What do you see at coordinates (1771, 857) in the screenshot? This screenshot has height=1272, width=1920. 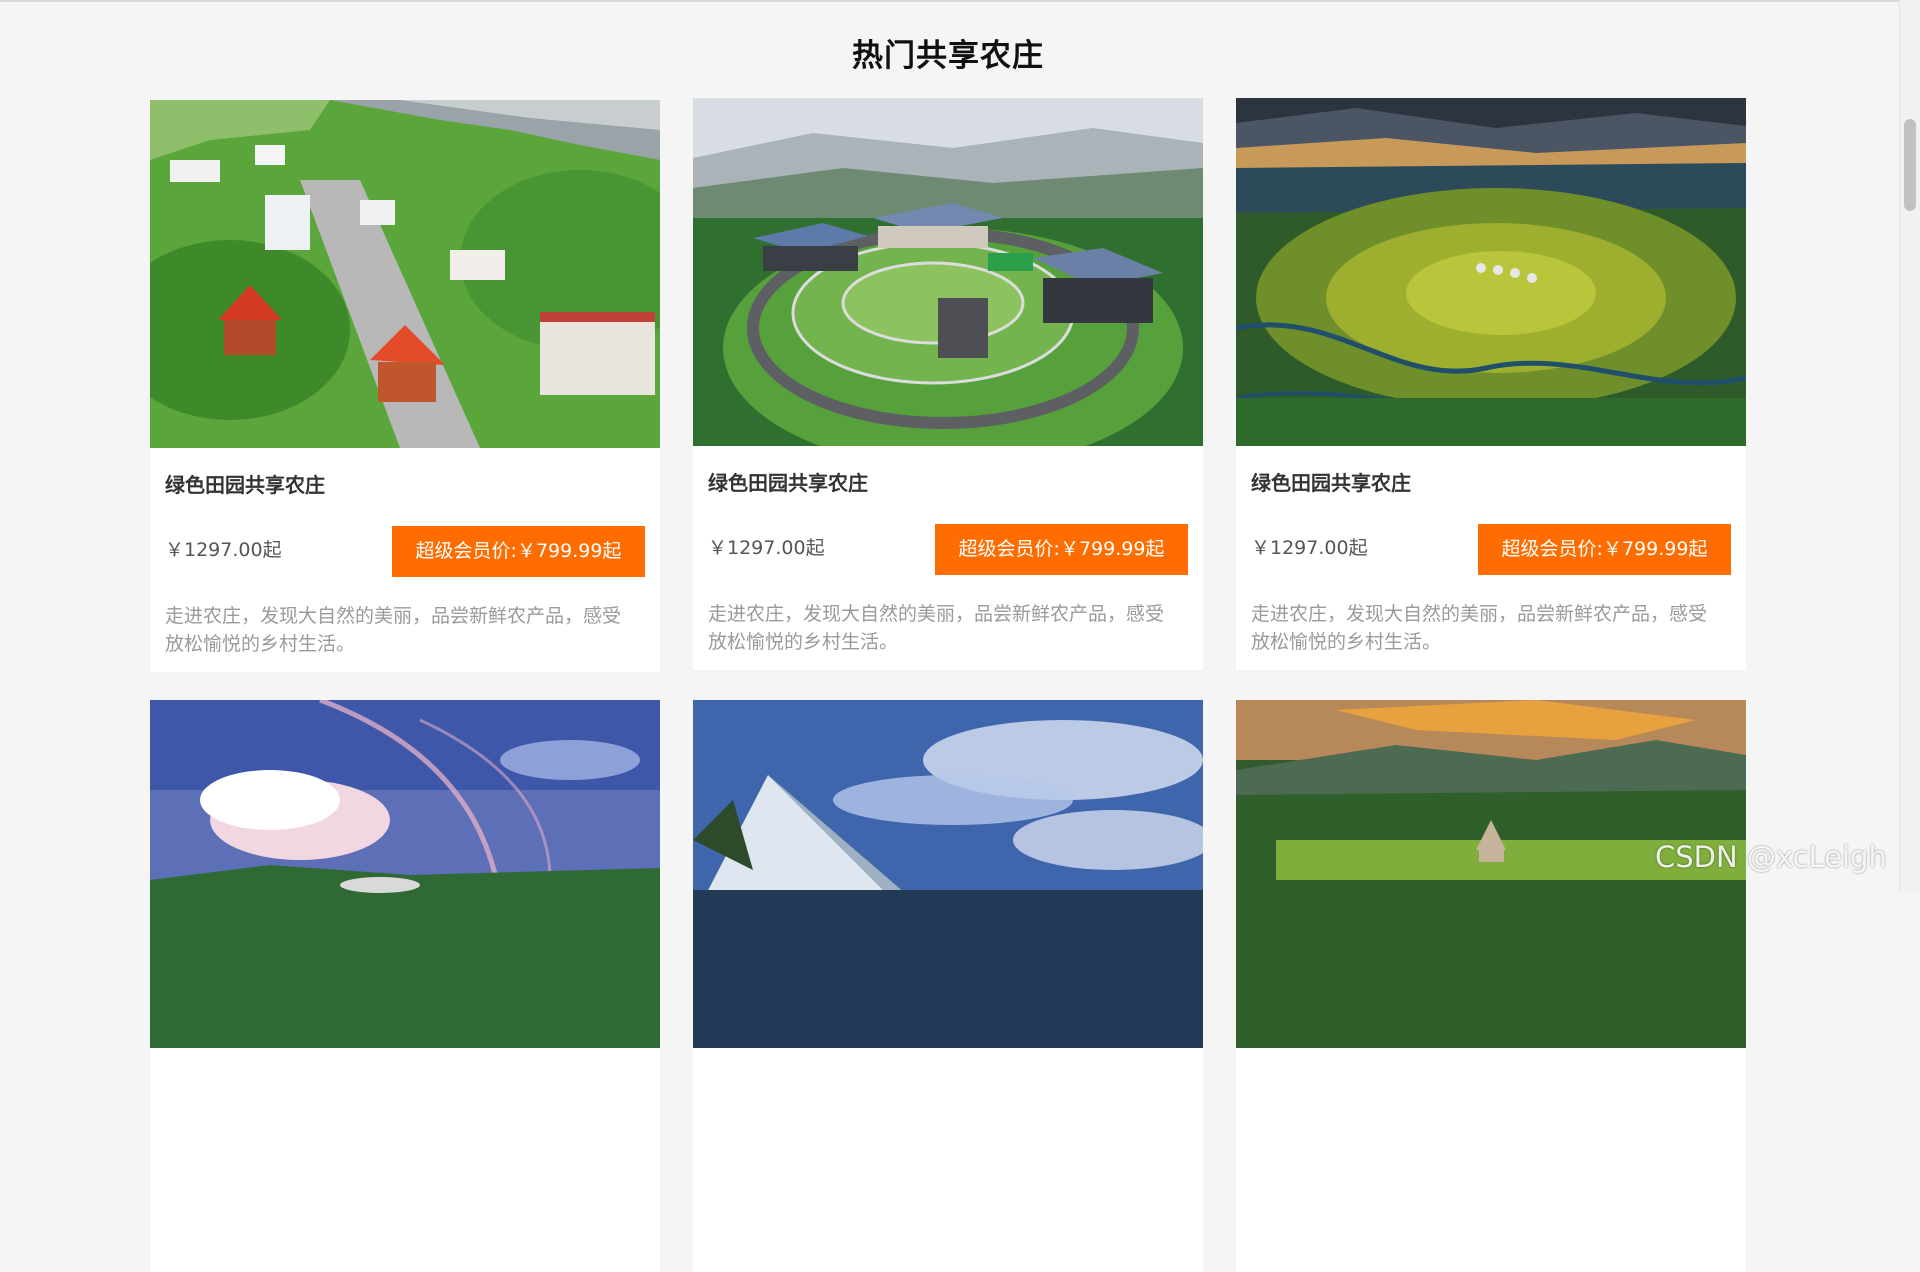 I see `watermark: CSDN @xcLeigh` at bounding box center [1771, 857].